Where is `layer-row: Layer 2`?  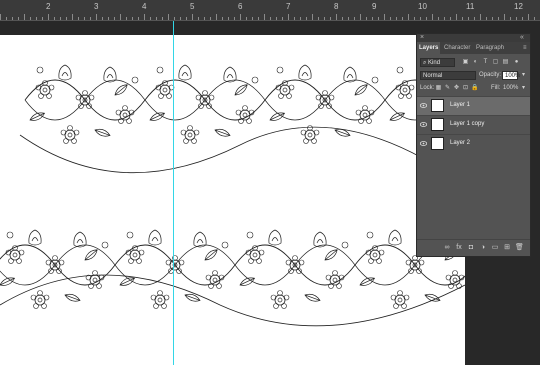
layer-row: Layer 2 is located at coordinates (473, 143).